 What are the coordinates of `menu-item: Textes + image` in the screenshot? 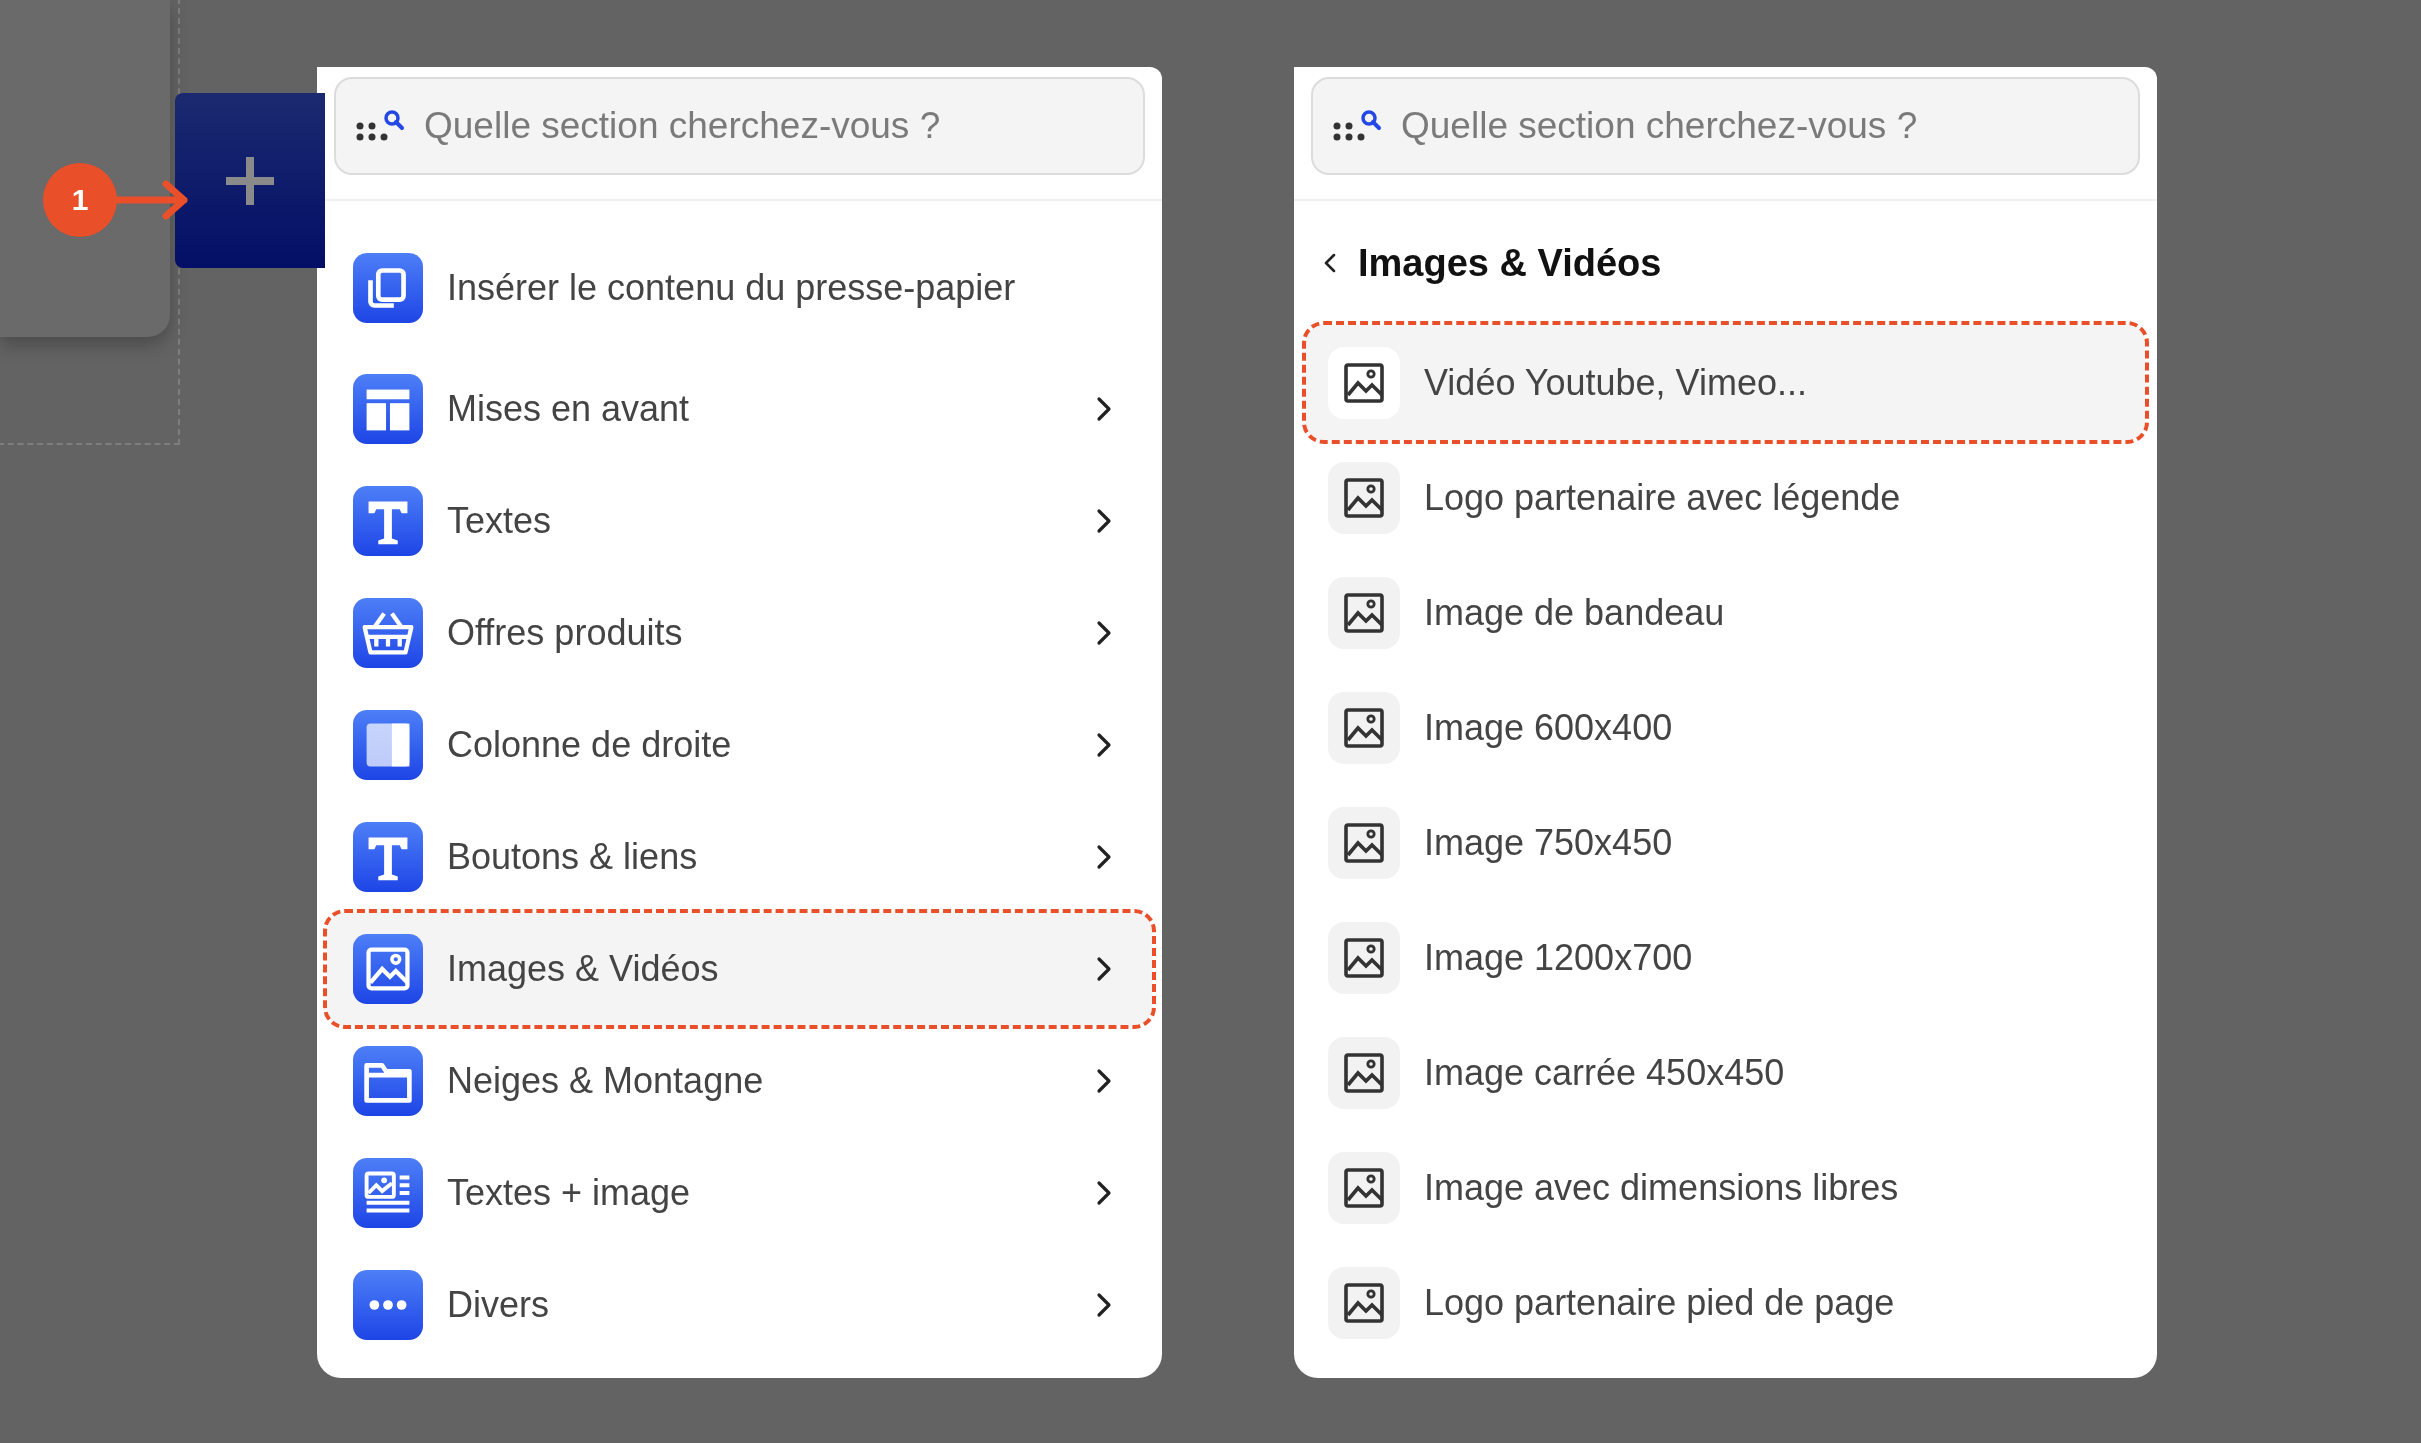 It's located at (739, 1193).